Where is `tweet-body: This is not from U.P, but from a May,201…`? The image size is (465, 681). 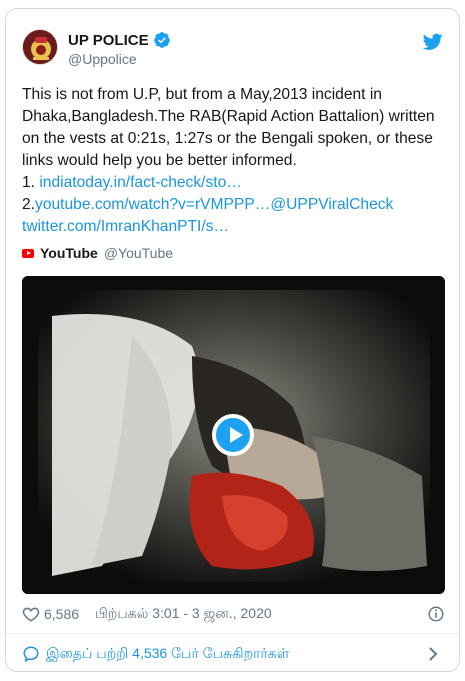
tweet-body: This is not from U.P, but from a May,201… is located at coordinates (228, 127).